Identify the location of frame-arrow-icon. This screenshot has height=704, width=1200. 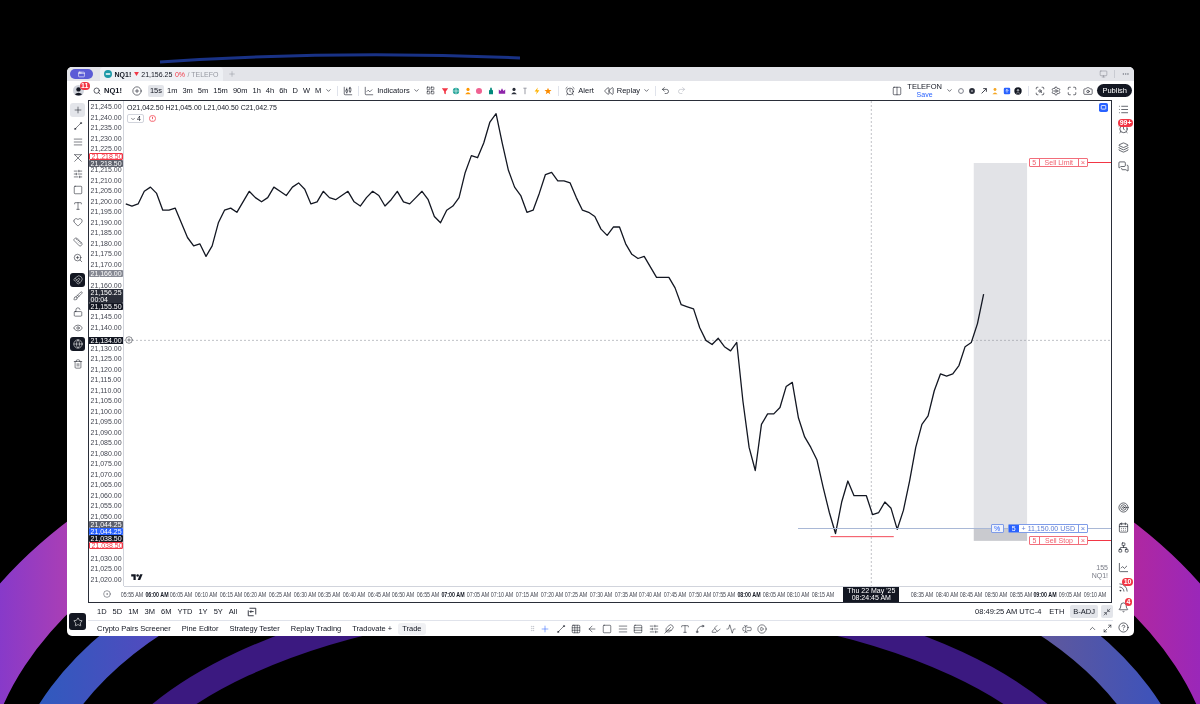
(252, 611).